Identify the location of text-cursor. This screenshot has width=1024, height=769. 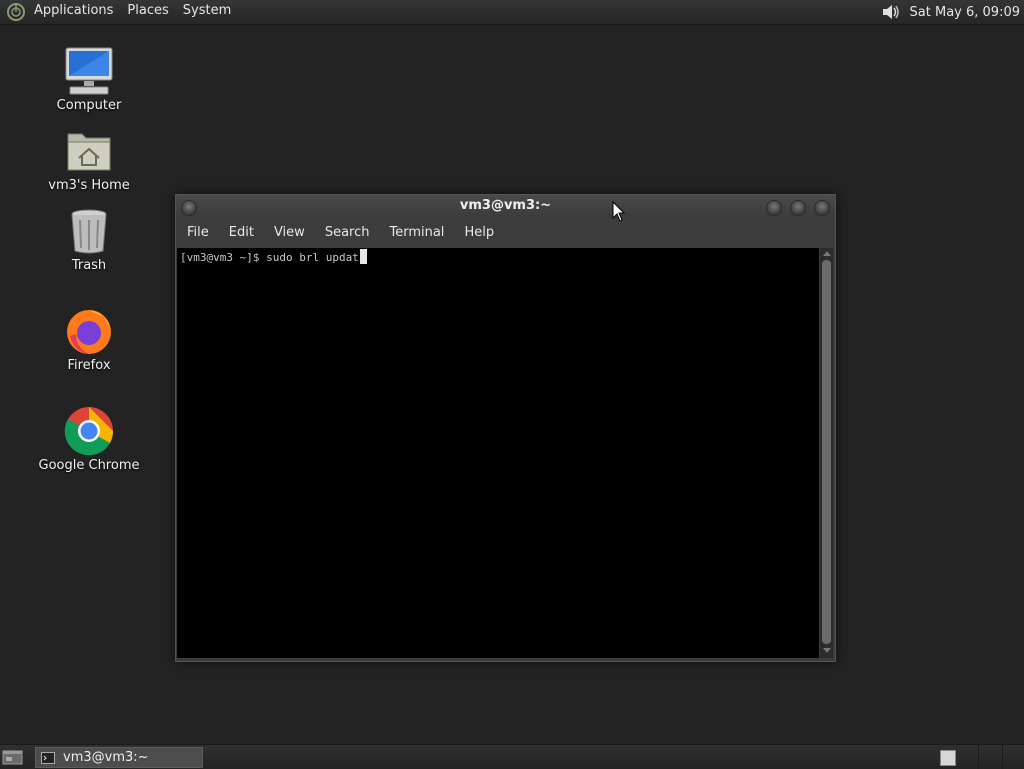
(363, 256).